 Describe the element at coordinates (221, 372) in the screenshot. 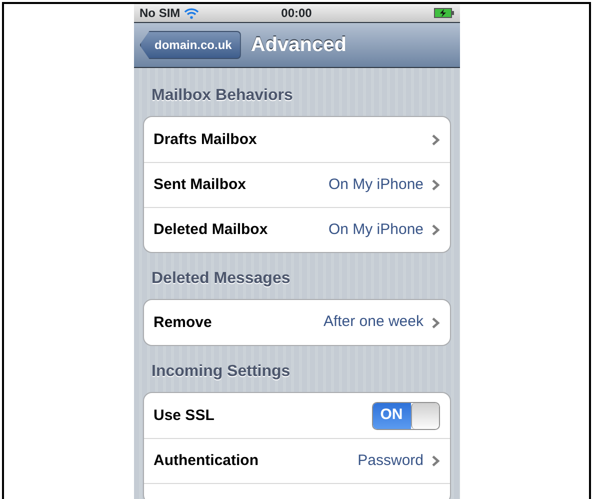

I see `section-header: Incoming Settings` at that location.